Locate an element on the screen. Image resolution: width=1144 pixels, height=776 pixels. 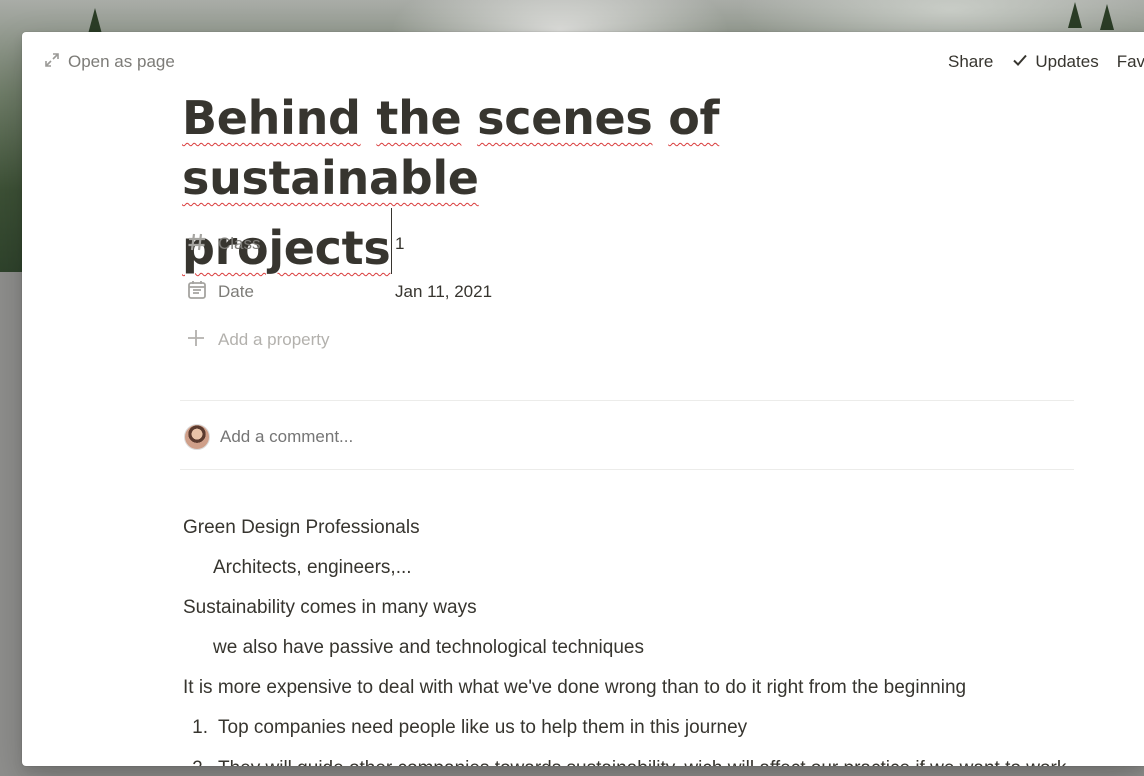
property-row-date: Date Jan 11, 2021 is located at coordinates (632, 300).